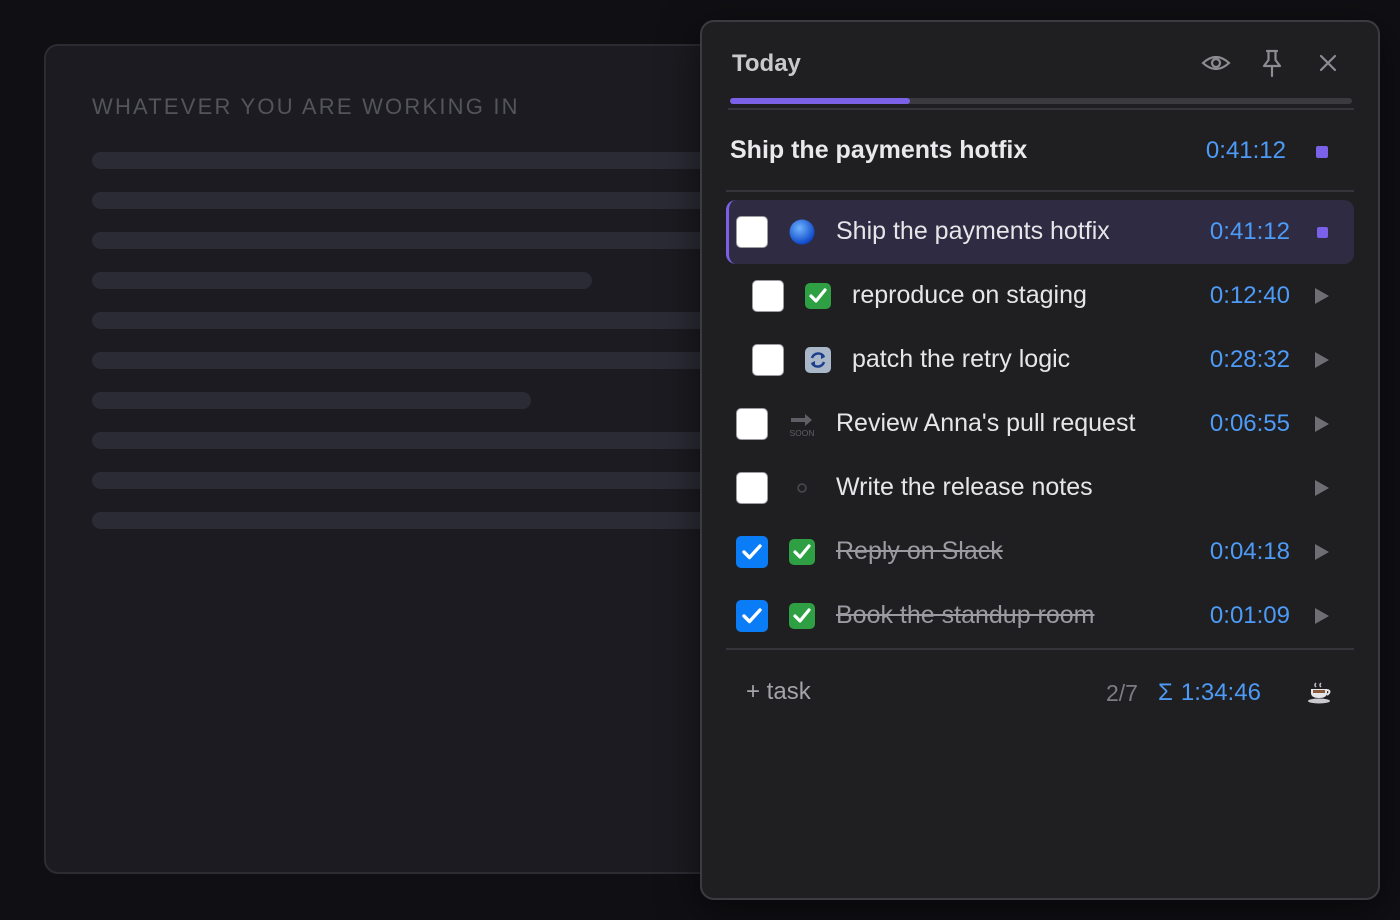 The image size is (1400, 920). I want to click on task-row: SOON Review Anna's pull request 0:06:55, so click(1040, 424).